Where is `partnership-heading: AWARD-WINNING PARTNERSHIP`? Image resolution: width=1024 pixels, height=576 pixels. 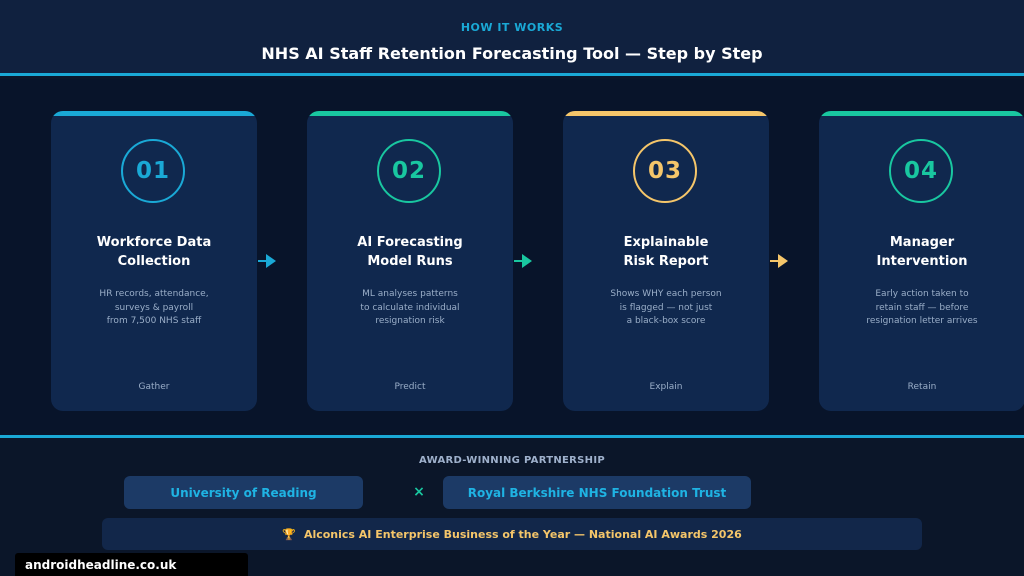 partnership-heading: AWARD-WINNING PARTNERSHIP is located at coordinates (511, 460).